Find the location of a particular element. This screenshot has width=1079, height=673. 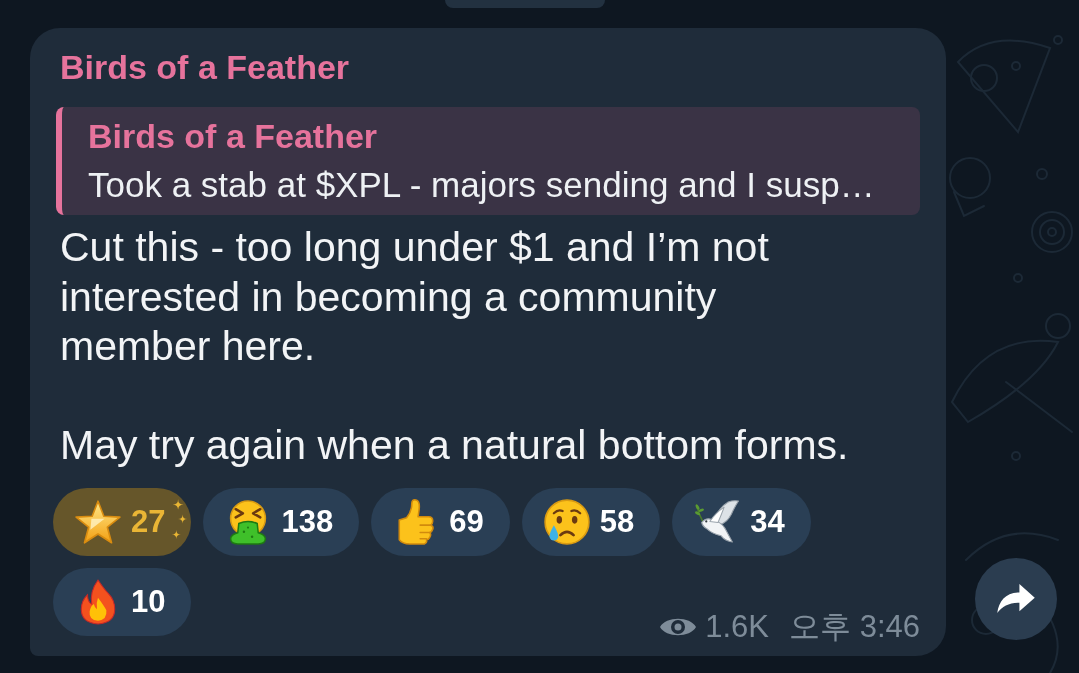

view-count: 1.6K is located at coordinates (737, 626).